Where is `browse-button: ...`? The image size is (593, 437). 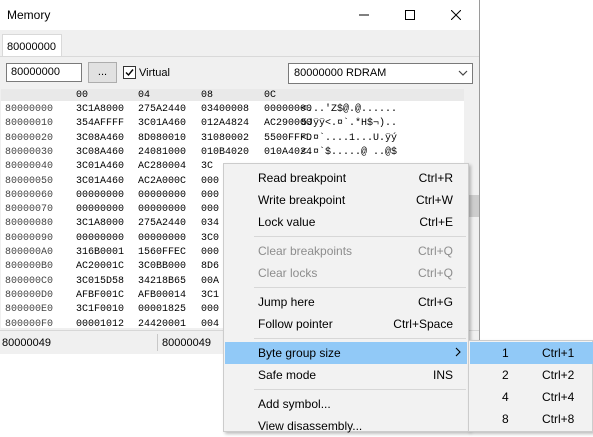 browse-button: ... is located at coordinates (102, 72).